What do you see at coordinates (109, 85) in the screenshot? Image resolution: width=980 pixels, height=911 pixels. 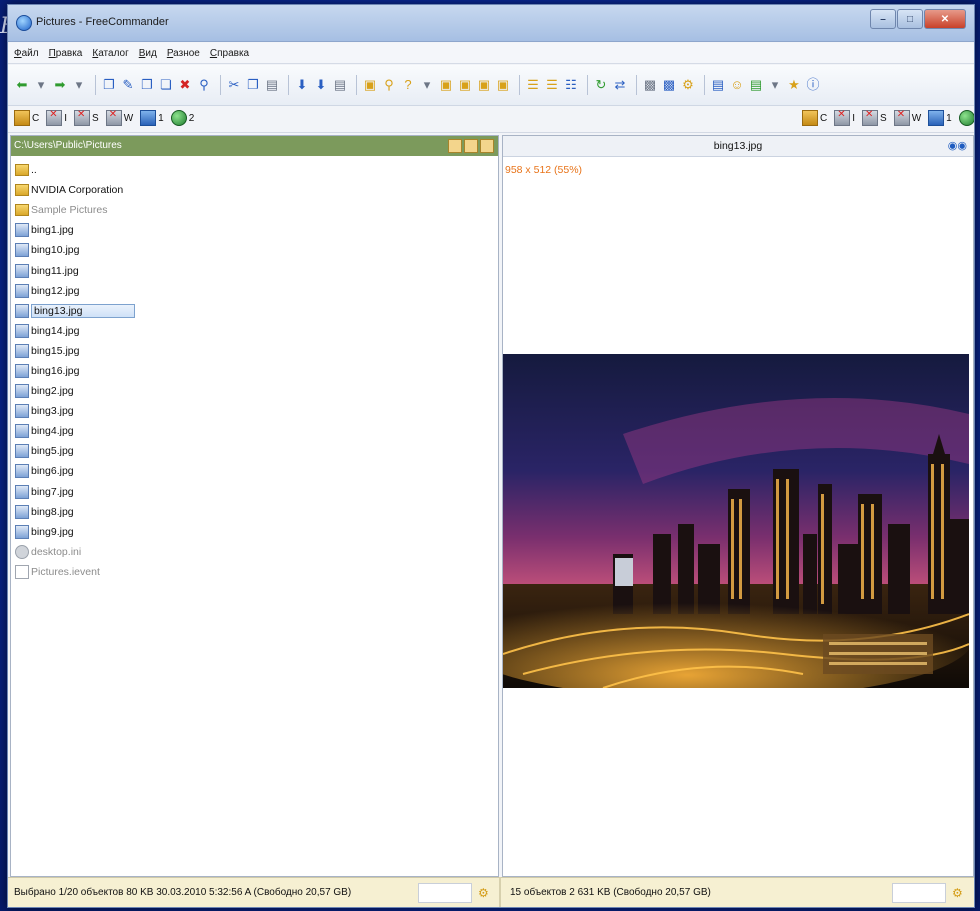 I see `copy-file-icon: ❐` at bounding box center [109, 85].